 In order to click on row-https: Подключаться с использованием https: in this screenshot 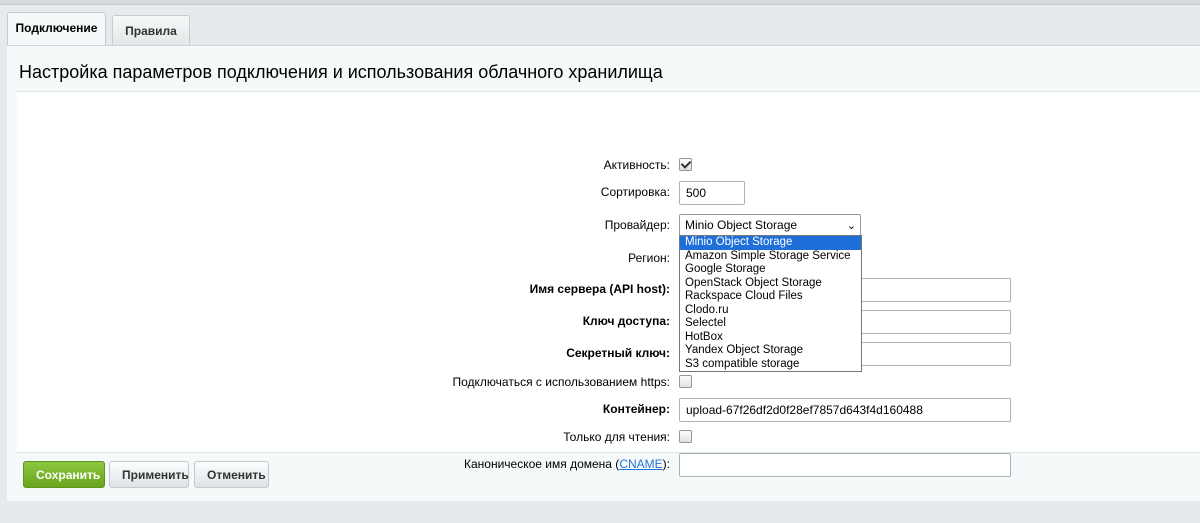, I will do `click(608, 382)`.